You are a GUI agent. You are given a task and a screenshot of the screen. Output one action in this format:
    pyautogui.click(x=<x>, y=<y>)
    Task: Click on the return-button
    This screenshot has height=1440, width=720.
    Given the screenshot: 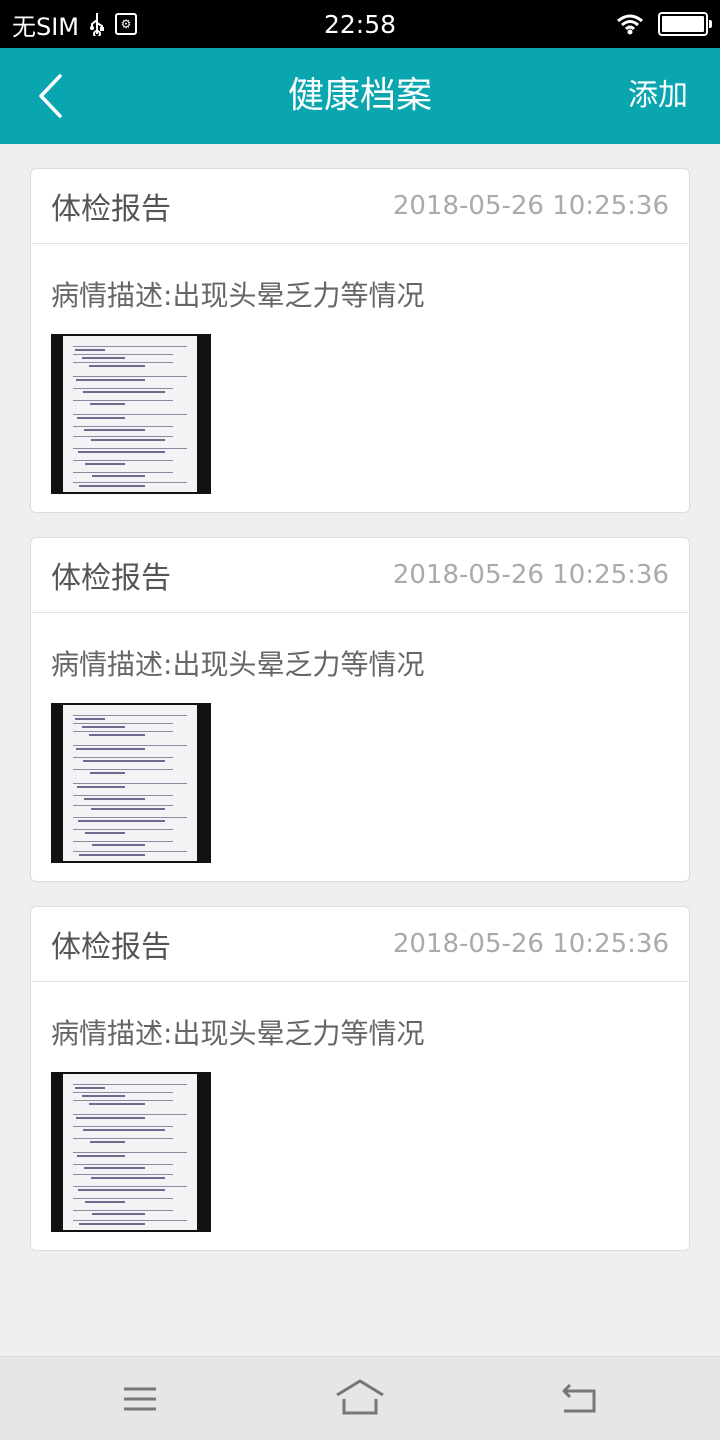 What is the action you would take?
    pyautogui.click(x=580, y=1399)
    